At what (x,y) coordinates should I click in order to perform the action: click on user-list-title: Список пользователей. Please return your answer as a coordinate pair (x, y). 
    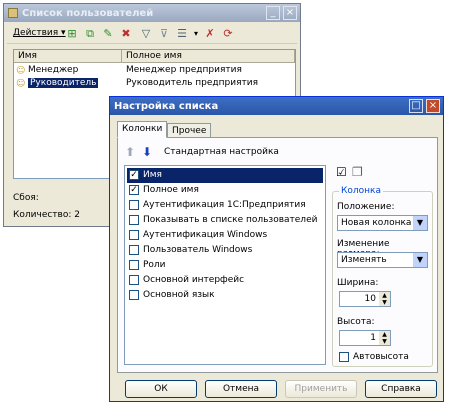
    Looking at the image, I should click on (88, 13).